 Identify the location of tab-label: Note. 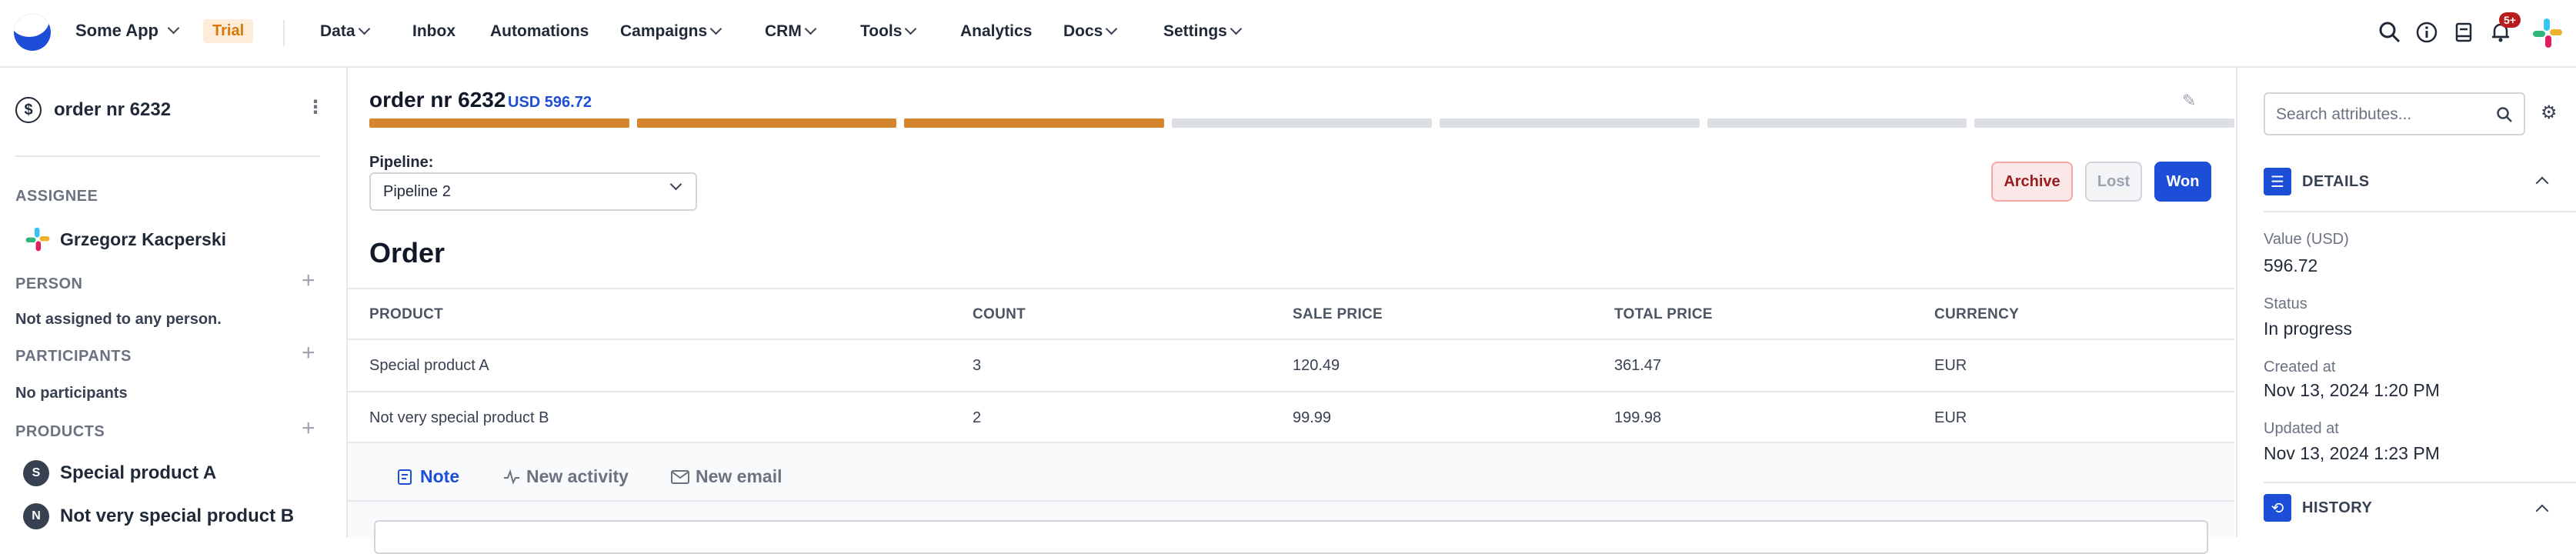
(440, 476).